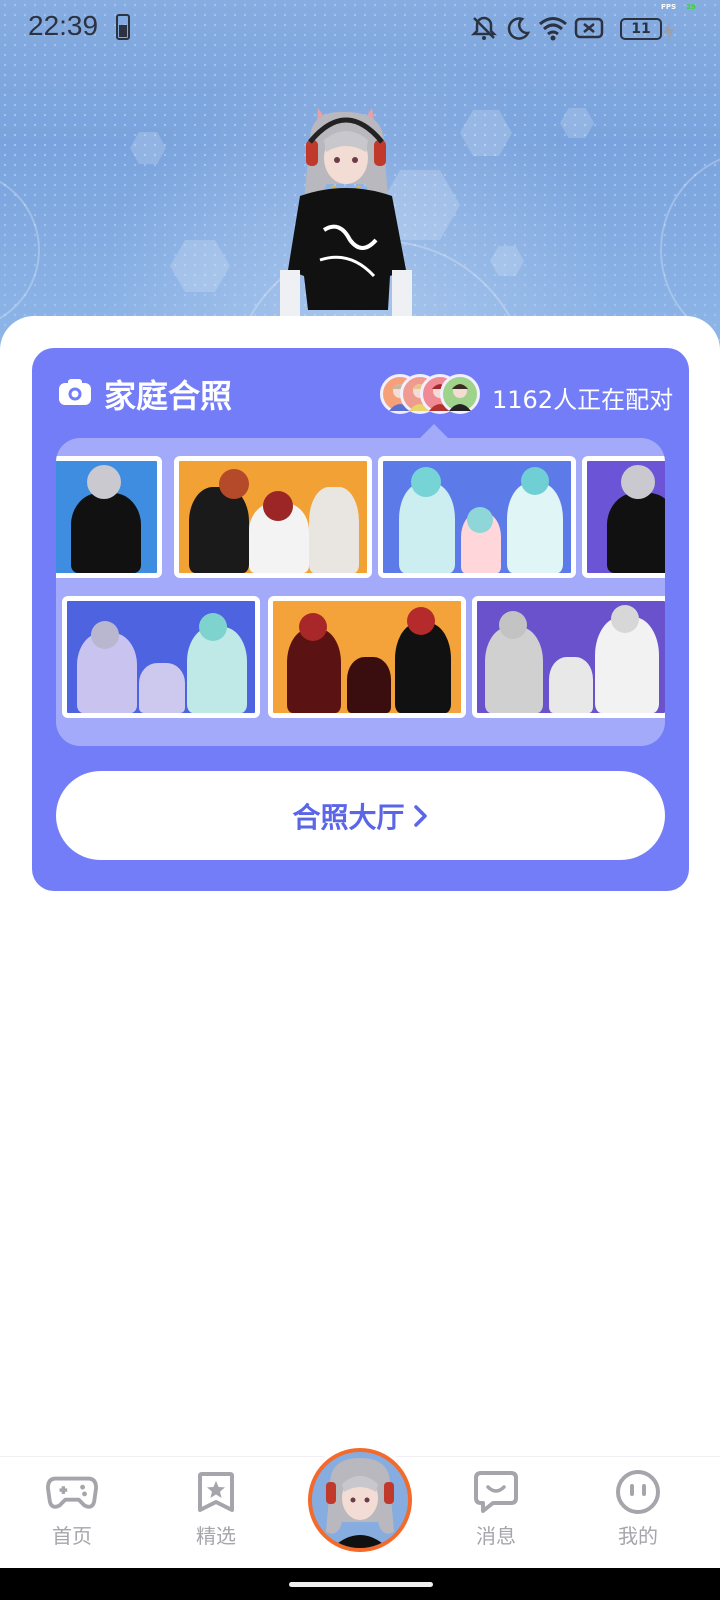  I want to click on charging-bolt-icon, so click(669, 32).